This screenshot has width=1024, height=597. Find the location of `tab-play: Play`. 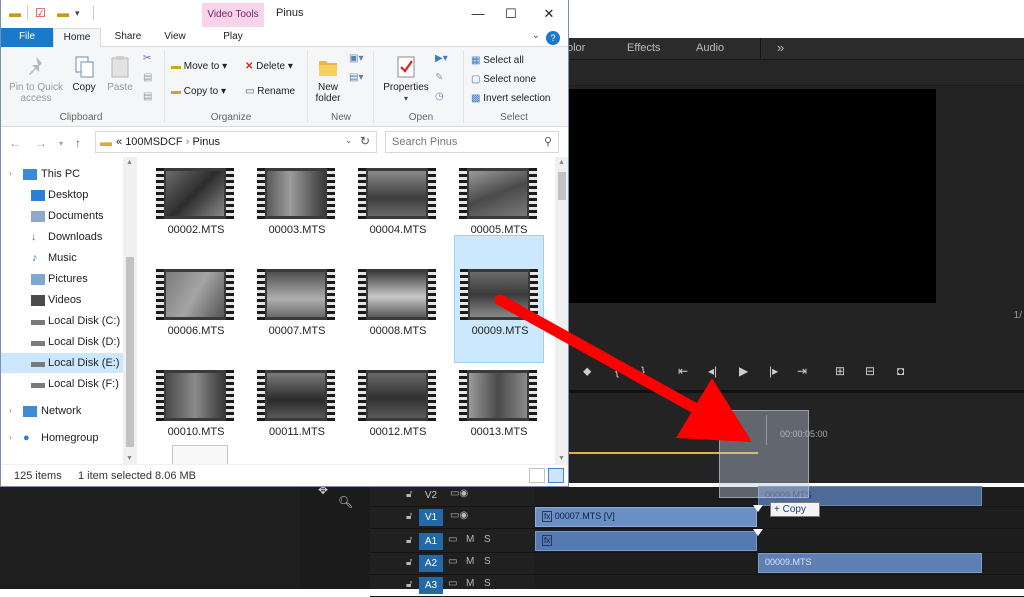

tab-play: Play is located at coordinates (233, 37).